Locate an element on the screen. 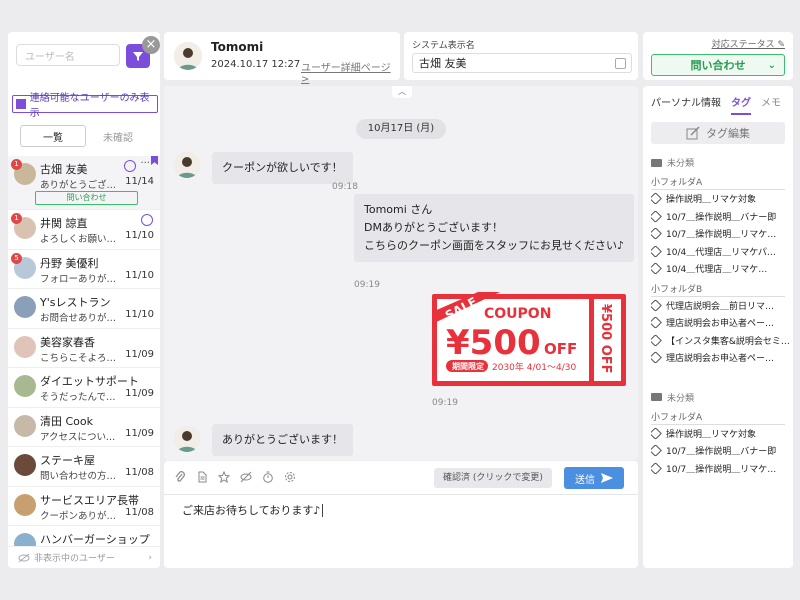  hidden-users-link: 非表示中のユーザー › is located at coordinates (84, 557).